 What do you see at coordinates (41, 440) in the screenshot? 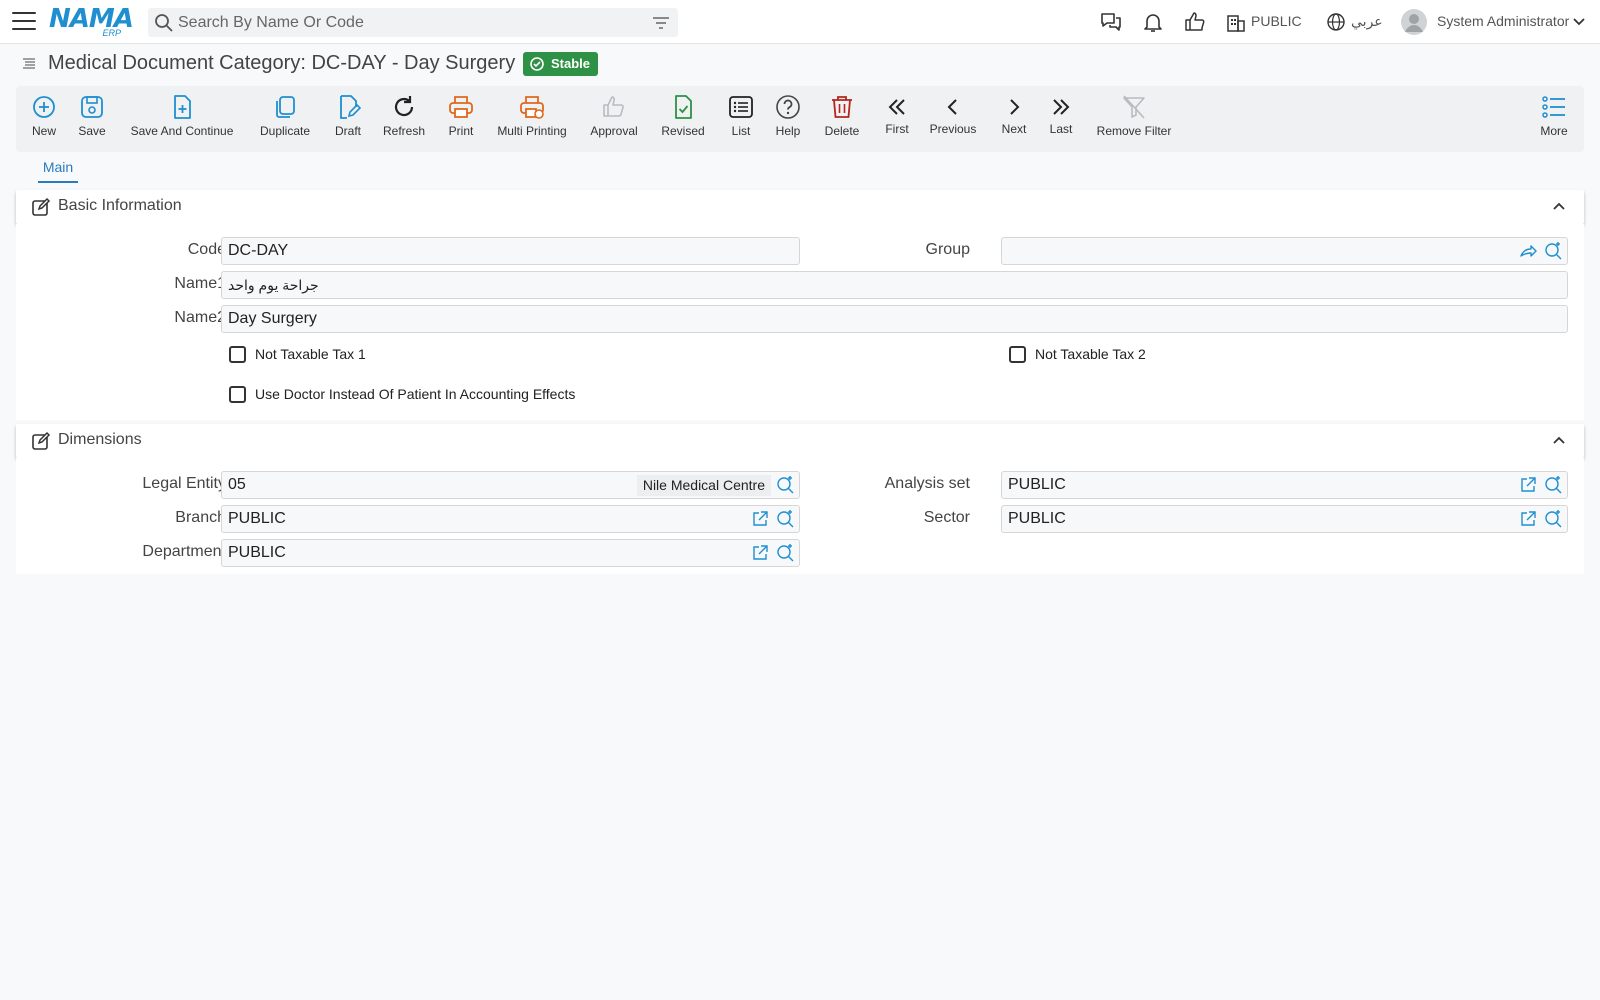
I see `edit-section-icon` at bounding box center [41, 440].